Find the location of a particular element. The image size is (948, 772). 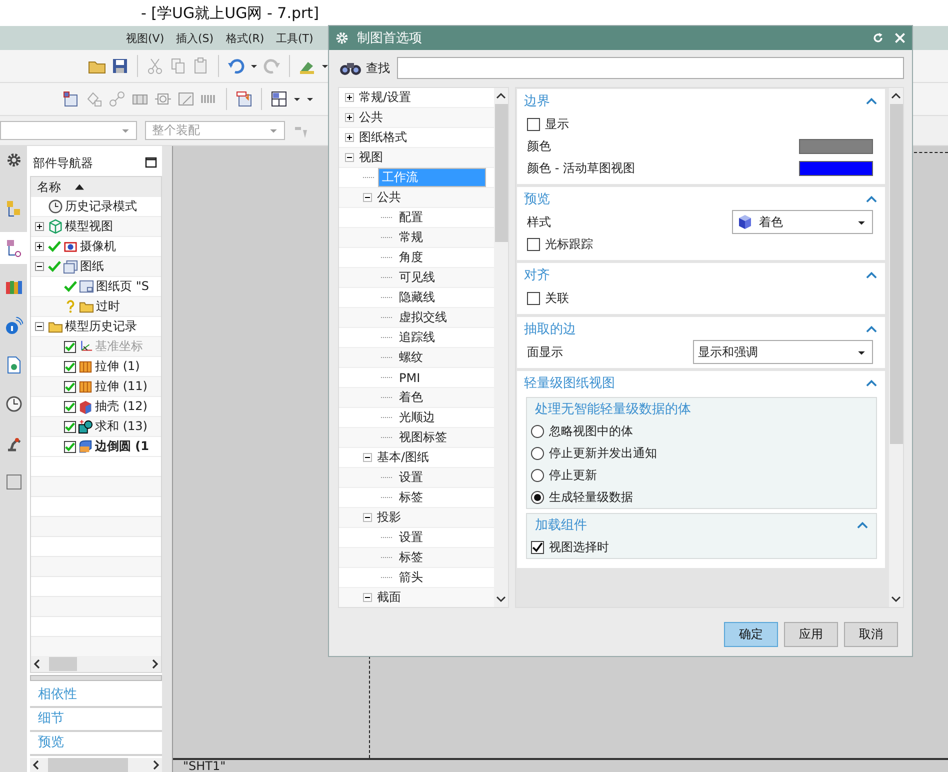

tree-item: 着色 is located at coordinates (411, 397).